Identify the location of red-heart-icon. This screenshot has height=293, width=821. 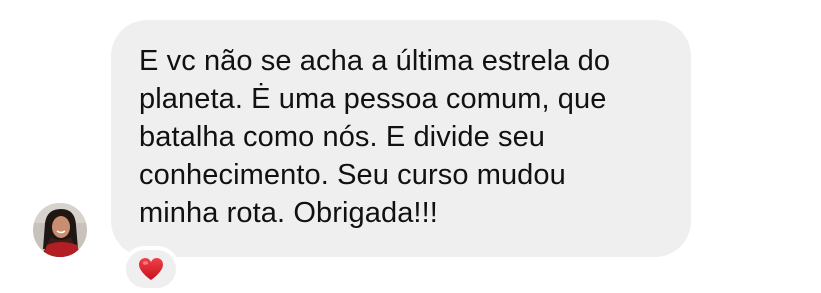
(151, 269).